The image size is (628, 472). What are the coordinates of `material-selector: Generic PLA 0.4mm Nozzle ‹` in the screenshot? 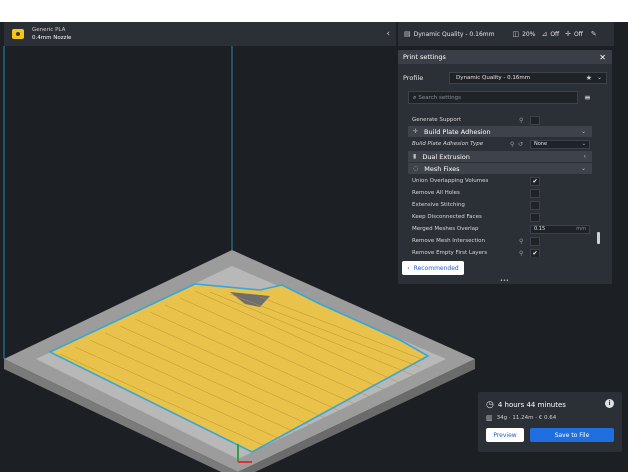 It's located at (200, 34).